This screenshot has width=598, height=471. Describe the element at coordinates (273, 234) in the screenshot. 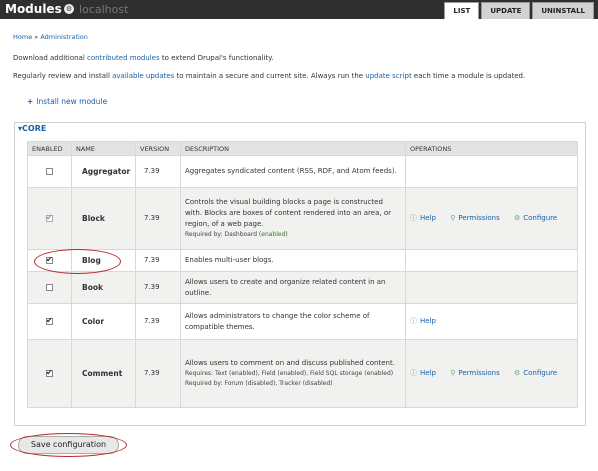

I see `status-enabled: enabled` at that location.